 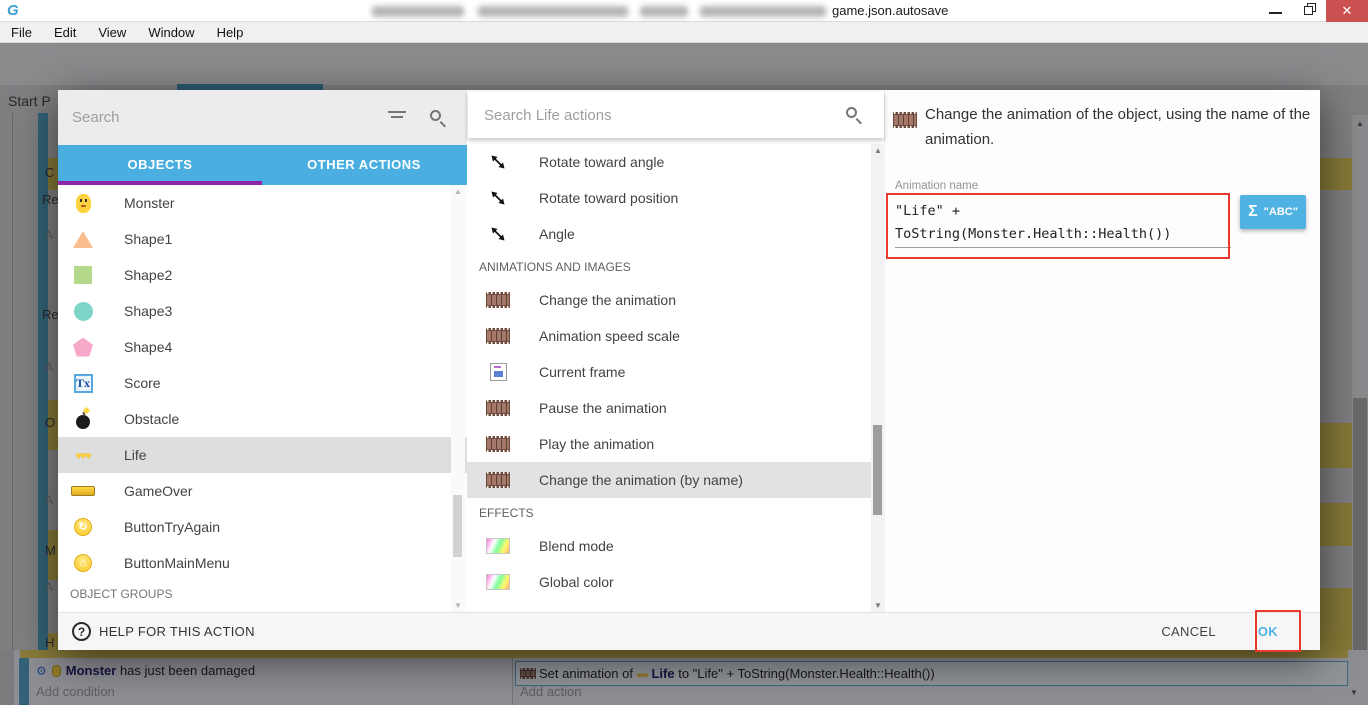 What do you see at coordinates (676, 480) in the screenshot?
I see `action-item-change-animation-by-name: Change the animation (by name)` at bounding box center [676, 480].